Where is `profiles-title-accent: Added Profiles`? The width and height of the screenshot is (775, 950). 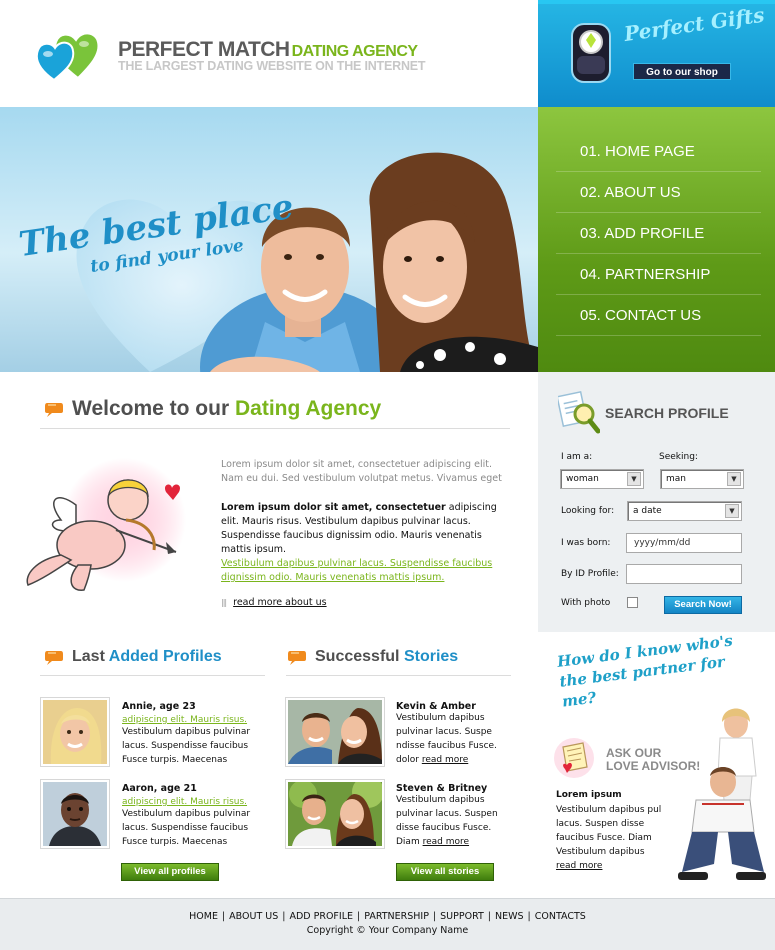
profiles-title-accent: Added Profiles is located at coordinates (165, 656).